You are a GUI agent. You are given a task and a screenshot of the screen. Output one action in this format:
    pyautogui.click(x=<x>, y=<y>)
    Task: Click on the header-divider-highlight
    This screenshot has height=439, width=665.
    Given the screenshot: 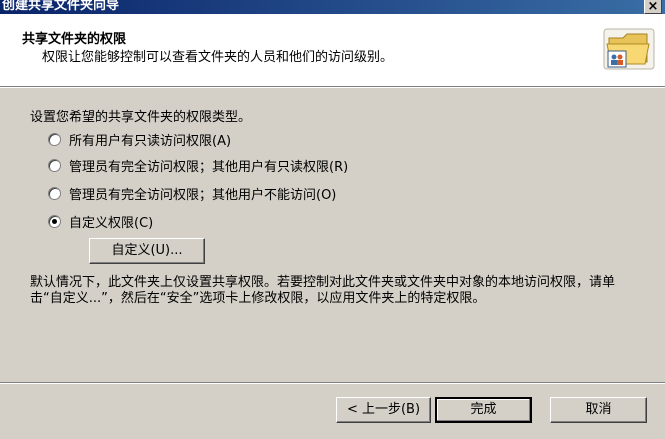 What is the action you would take?
    pyautogui.click(x=332, y=87)
    